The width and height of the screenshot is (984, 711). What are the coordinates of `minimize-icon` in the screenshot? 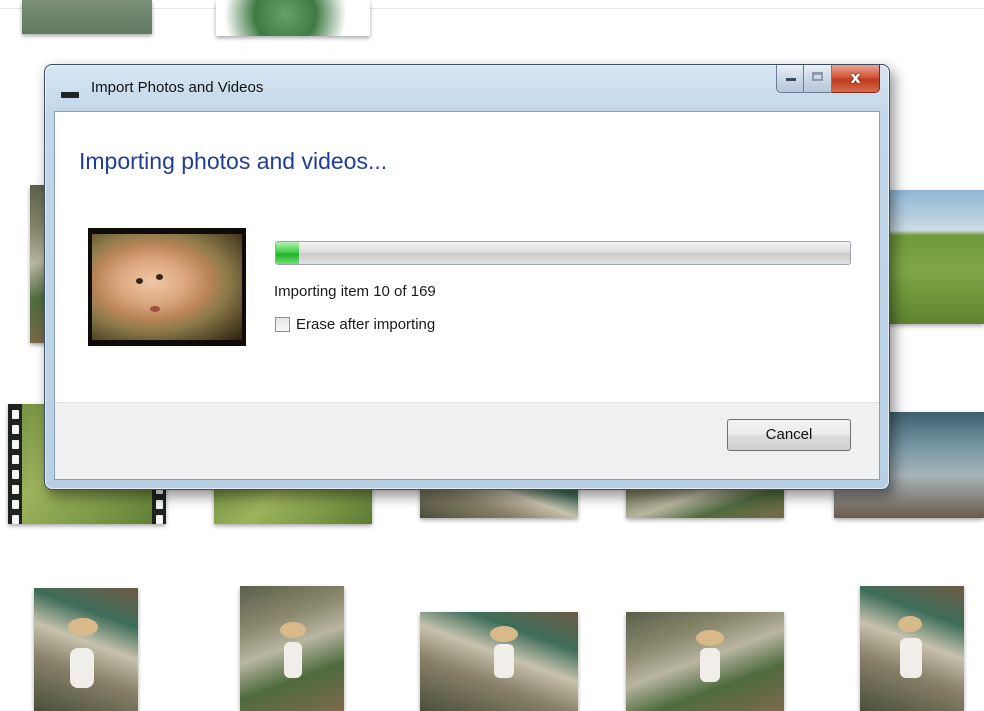 It's located at (791, 79).